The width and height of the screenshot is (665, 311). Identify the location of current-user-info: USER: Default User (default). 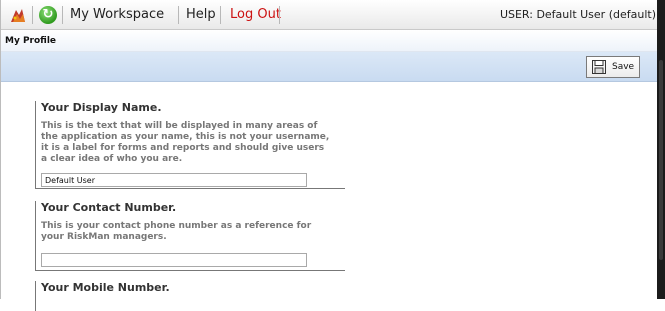
(577, 14).